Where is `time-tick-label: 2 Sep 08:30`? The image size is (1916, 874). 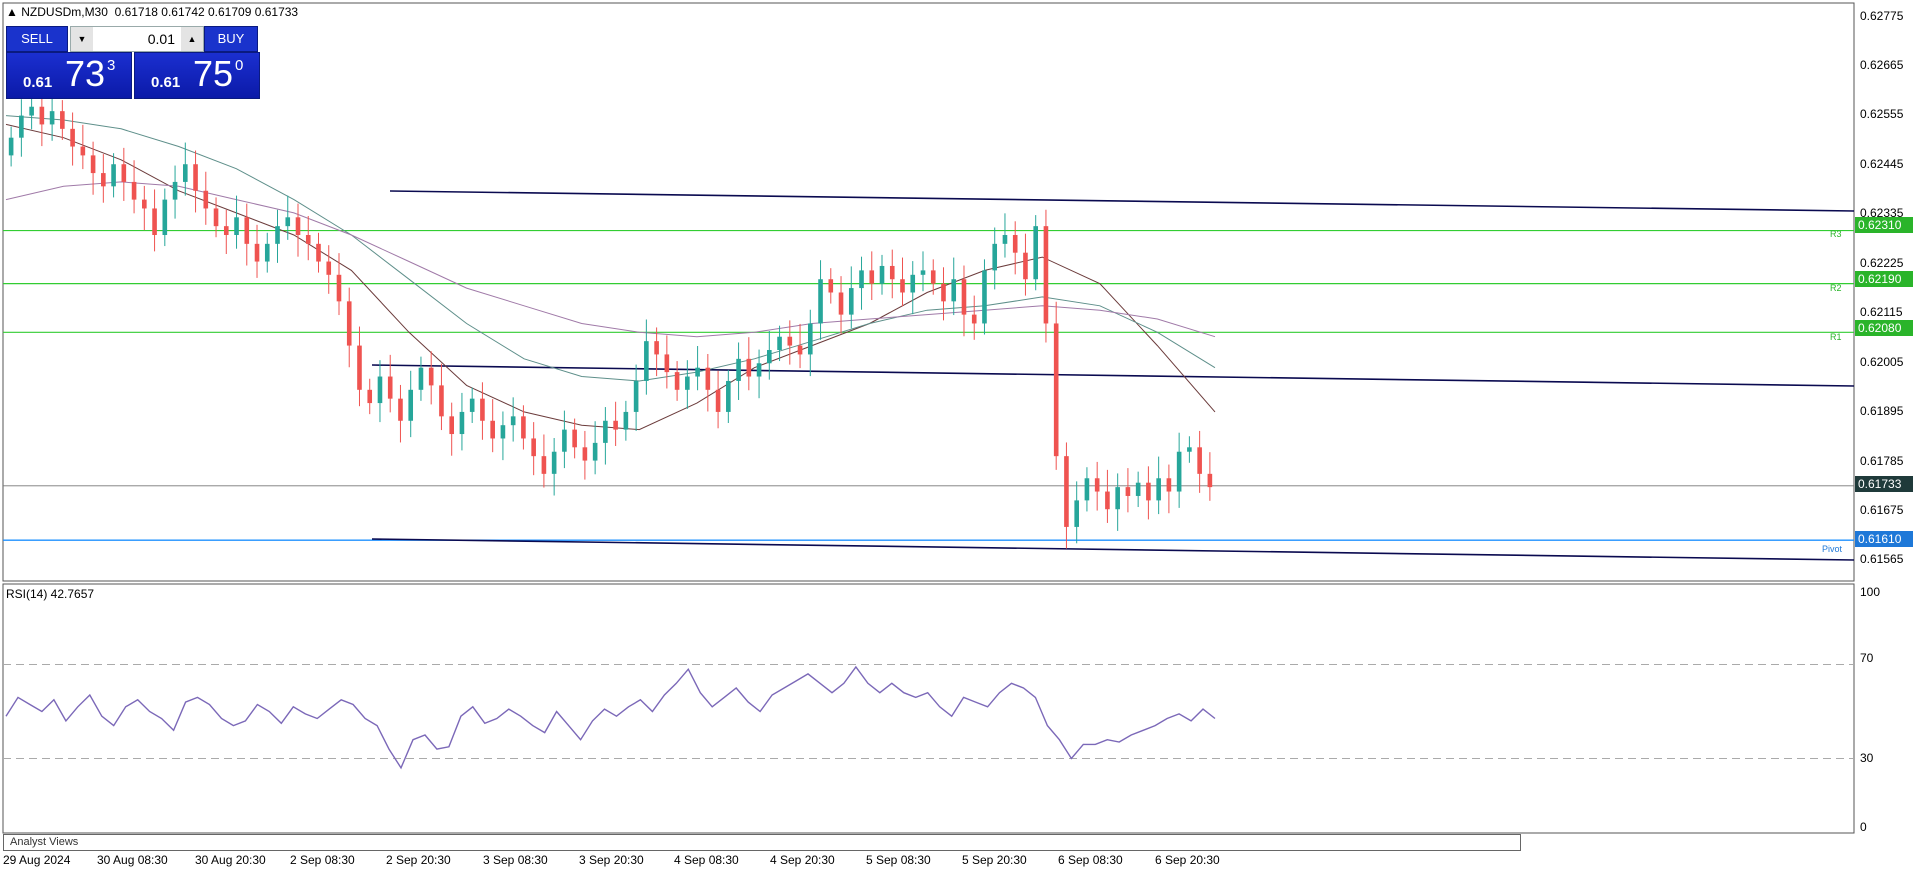
time-tick-label: 2 Sep 08:30 is located at coordinates (322, 860).